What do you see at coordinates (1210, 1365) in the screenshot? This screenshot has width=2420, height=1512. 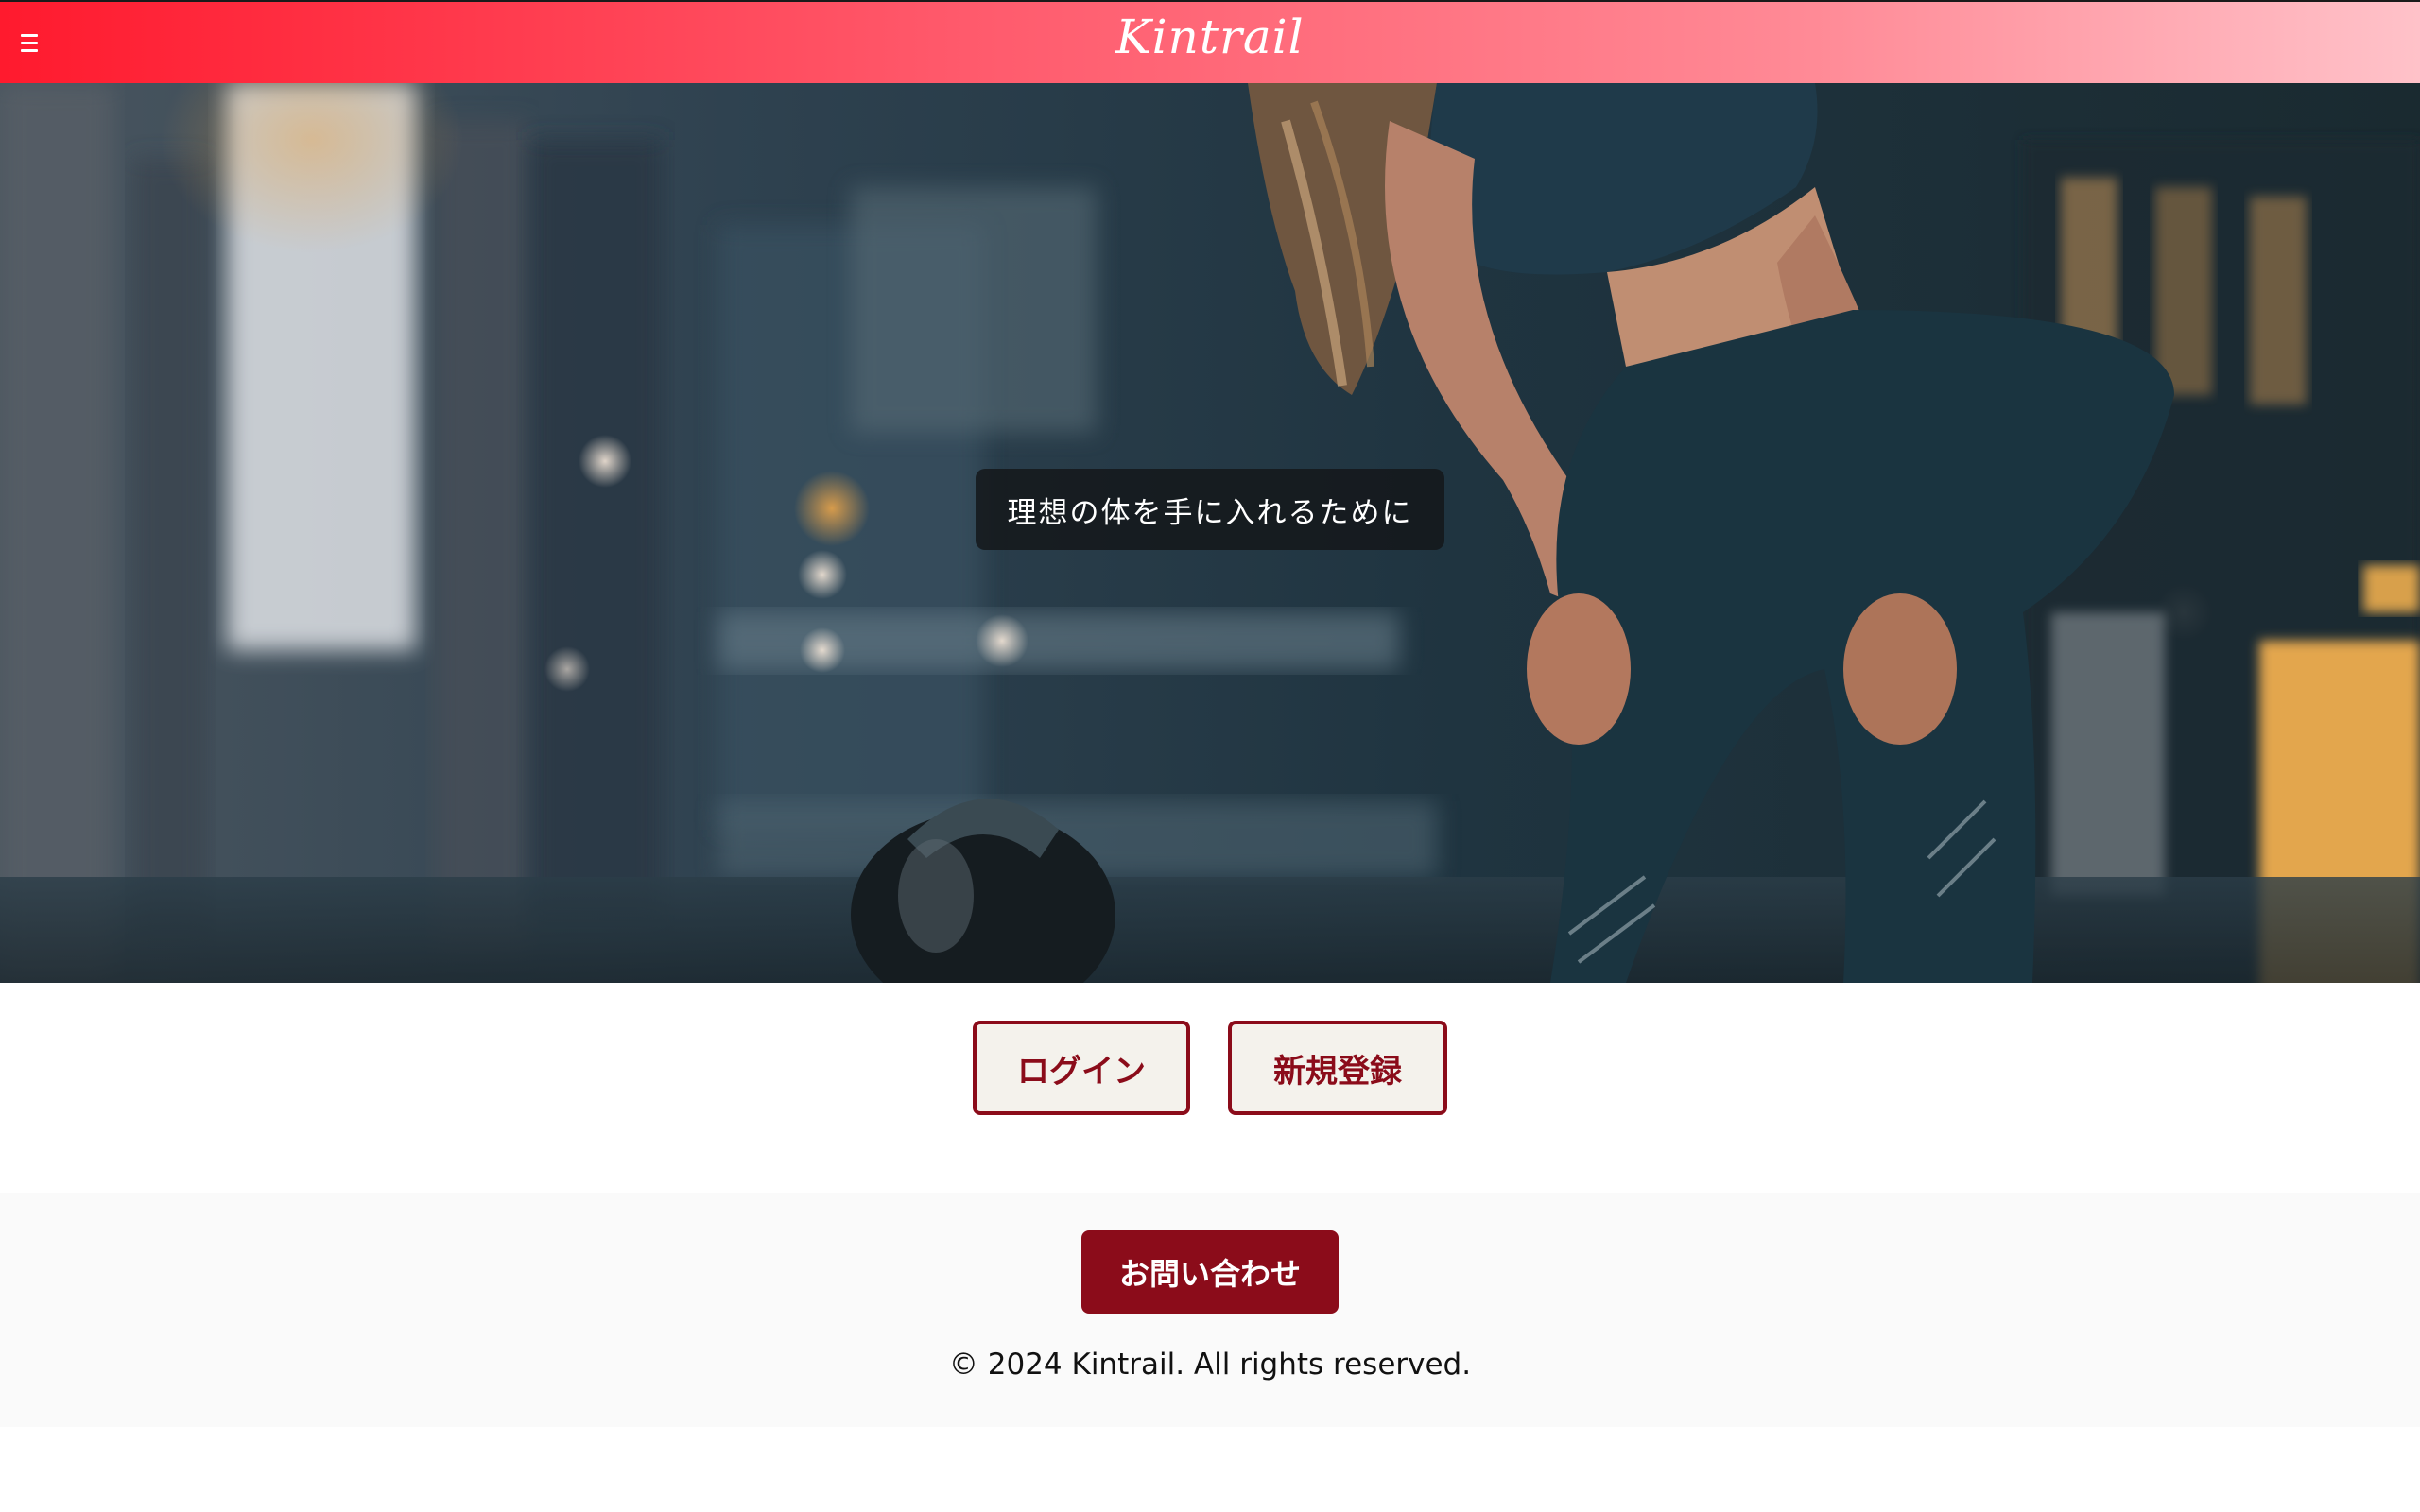 I see `copyright-text: © 2024 Kintrail. All rights reserved.` at bounding box center [1210, 1365].